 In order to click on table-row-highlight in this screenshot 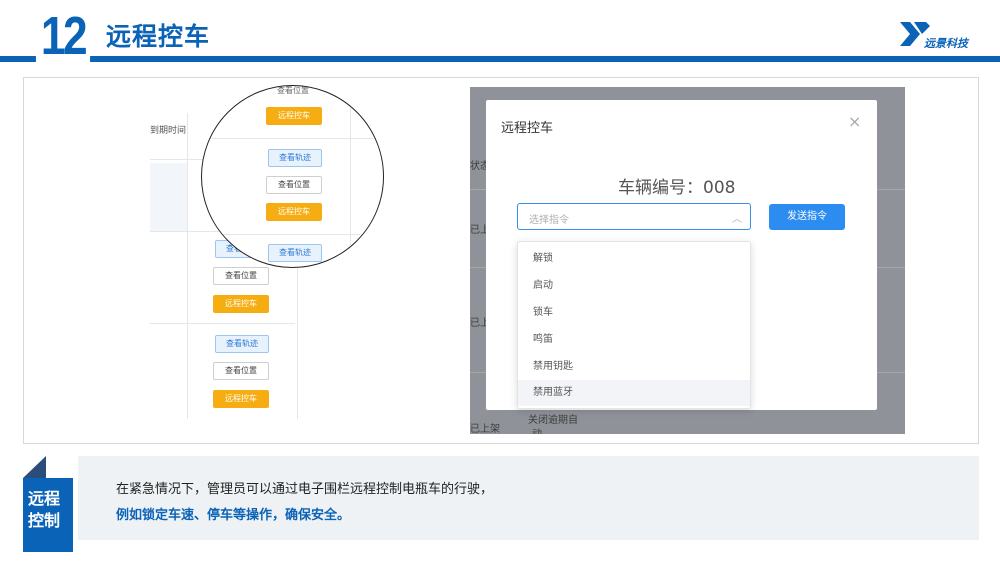, I will do `click(168, 197)`.